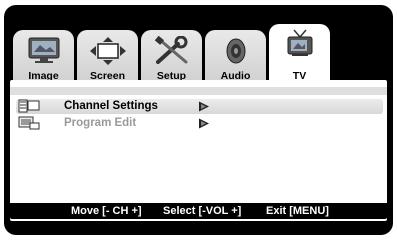 The height and width of the screenshot is (240, 397). I want to click on tab-tv: TV, so click(299, 55).